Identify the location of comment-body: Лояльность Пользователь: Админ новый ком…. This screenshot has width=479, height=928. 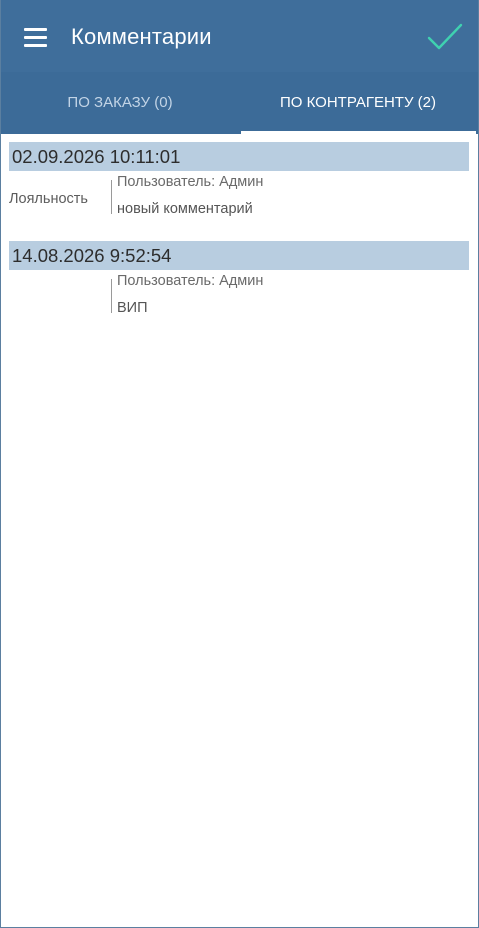
(239, 200).